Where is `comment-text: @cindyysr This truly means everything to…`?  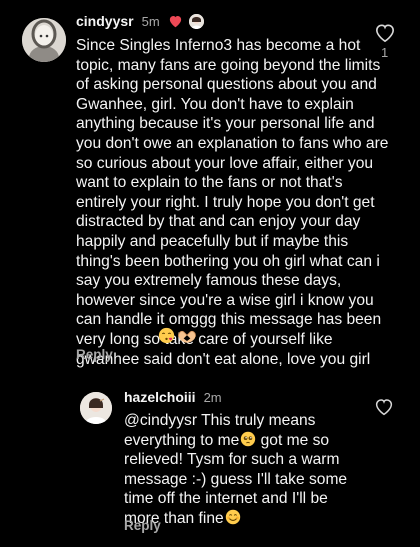 comment-text: @cindyysr This truly means everything to… is located at coordinates (241, 470).